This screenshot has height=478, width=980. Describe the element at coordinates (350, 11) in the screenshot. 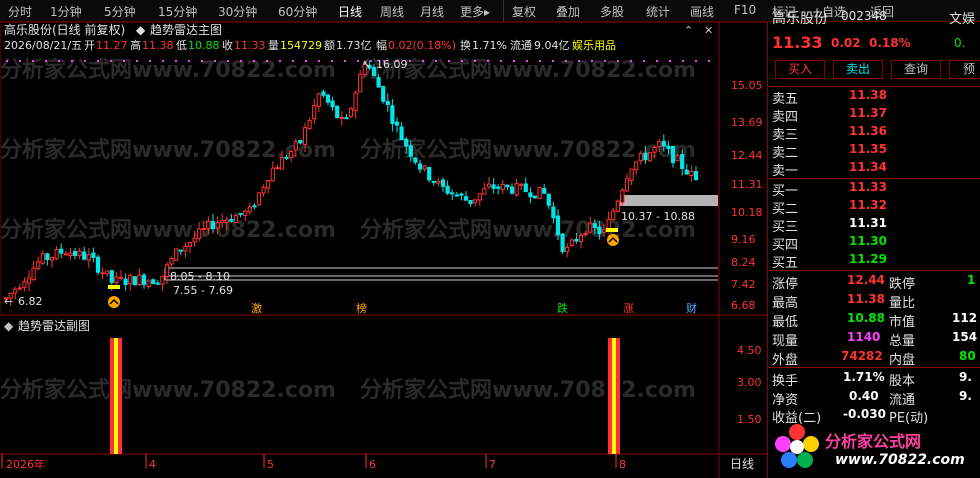

I see `tab-daily: 日线` at that location.